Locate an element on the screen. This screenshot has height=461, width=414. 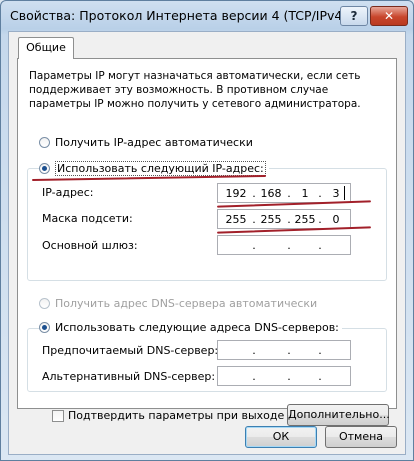
alternate-dns-input: . . . is located at coordinates (284, 376).